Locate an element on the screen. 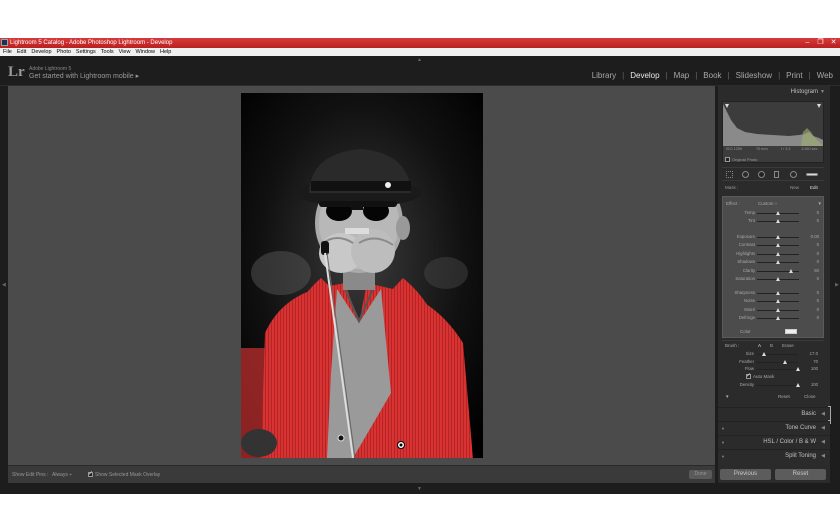 This screenshot has height=530, width=840. section-split-toning: ▼ Split Toning ◀ is located at coordinates (774, 455).